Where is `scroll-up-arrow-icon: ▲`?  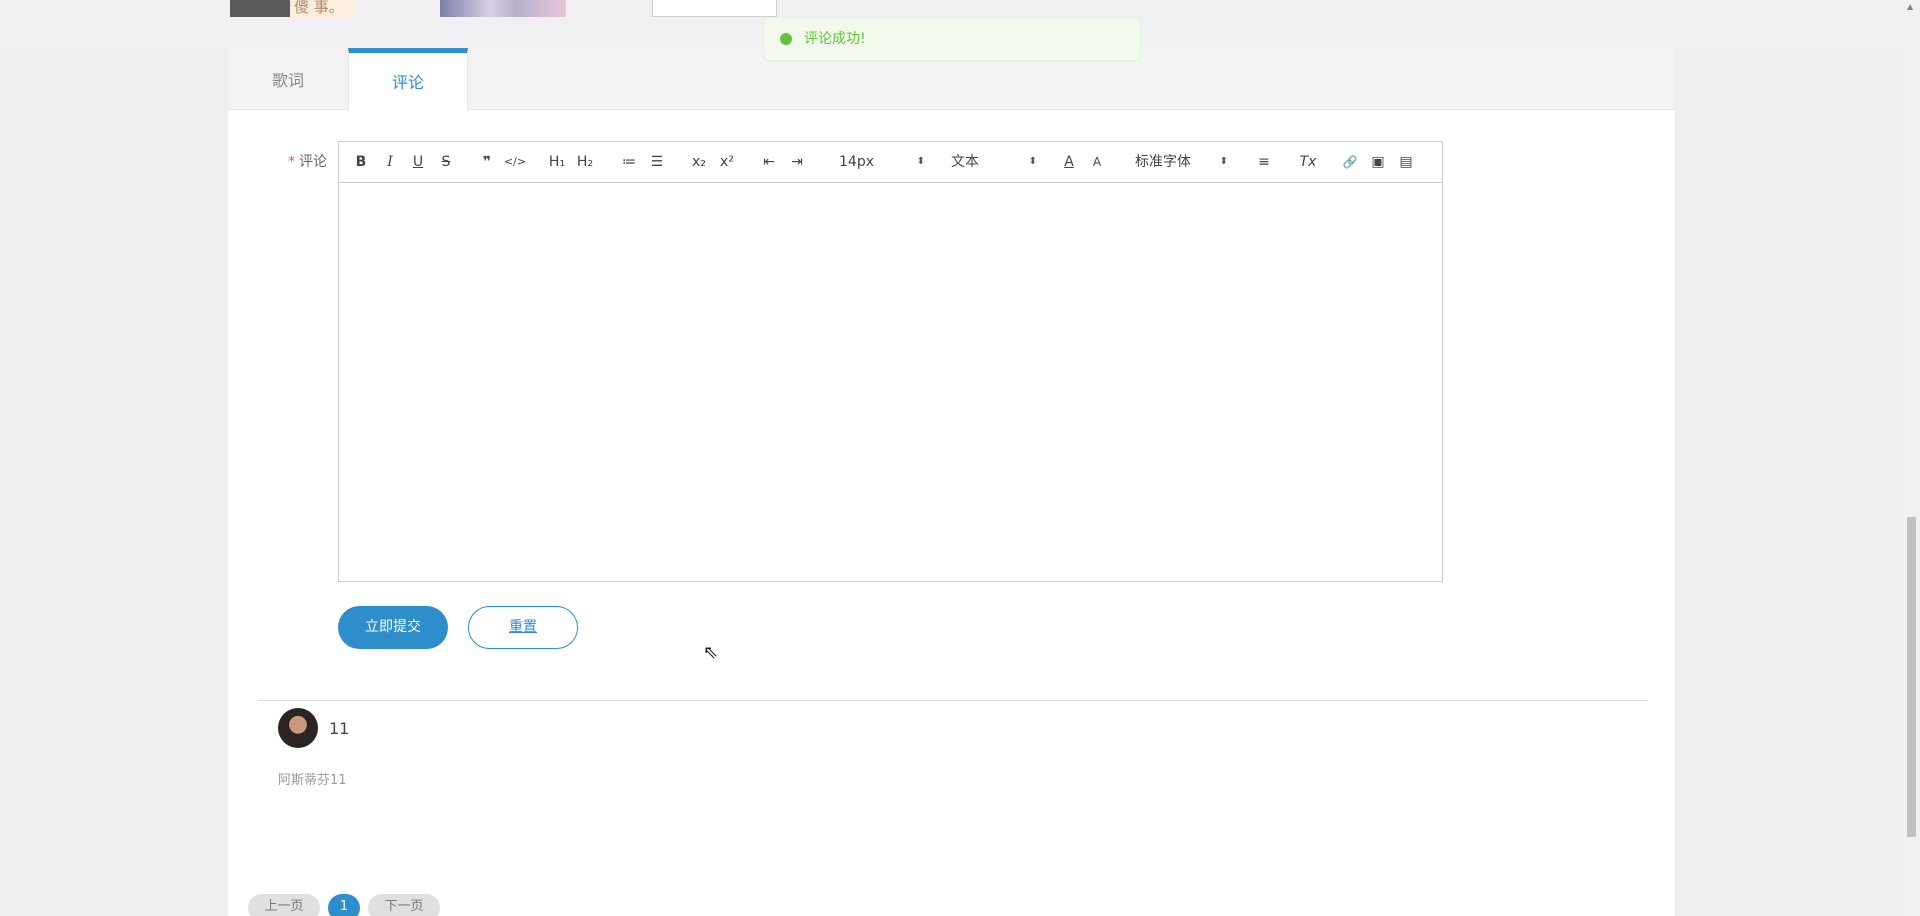
scroll-up-arrow-icon: ▲ is located at coordinates (1910, 6).